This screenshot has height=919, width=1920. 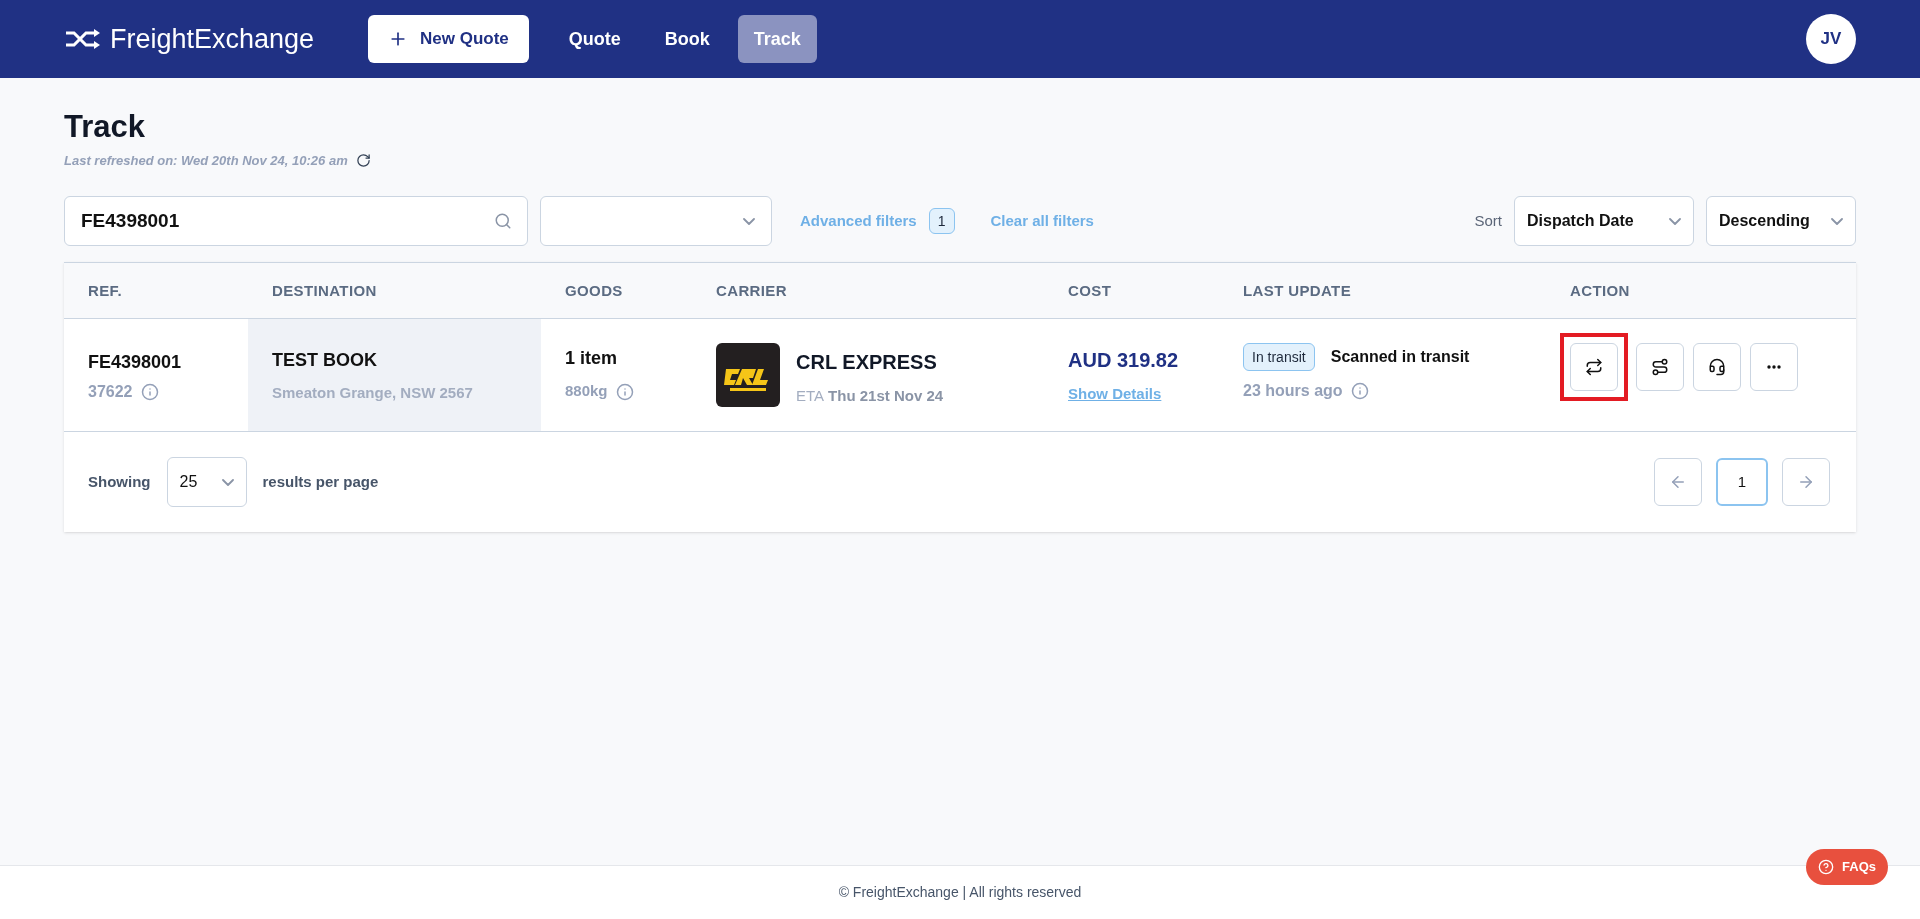 I want to click on route-icon, so click(x=1660, y=367).